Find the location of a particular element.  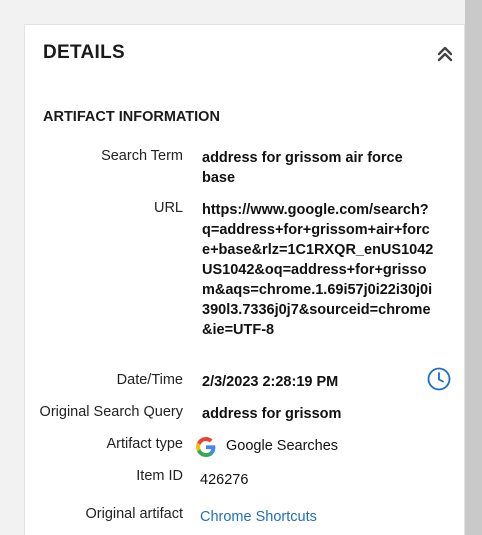

clock-icon is located at coordinates (439, 379).